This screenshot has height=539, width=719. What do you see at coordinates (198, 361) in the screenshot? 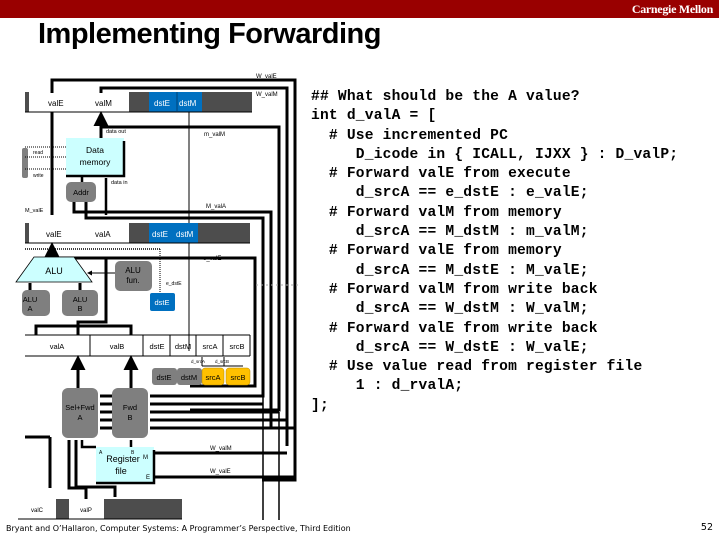
I see `d_srcA-label: d_srcA` at bounding box center [198, 361].